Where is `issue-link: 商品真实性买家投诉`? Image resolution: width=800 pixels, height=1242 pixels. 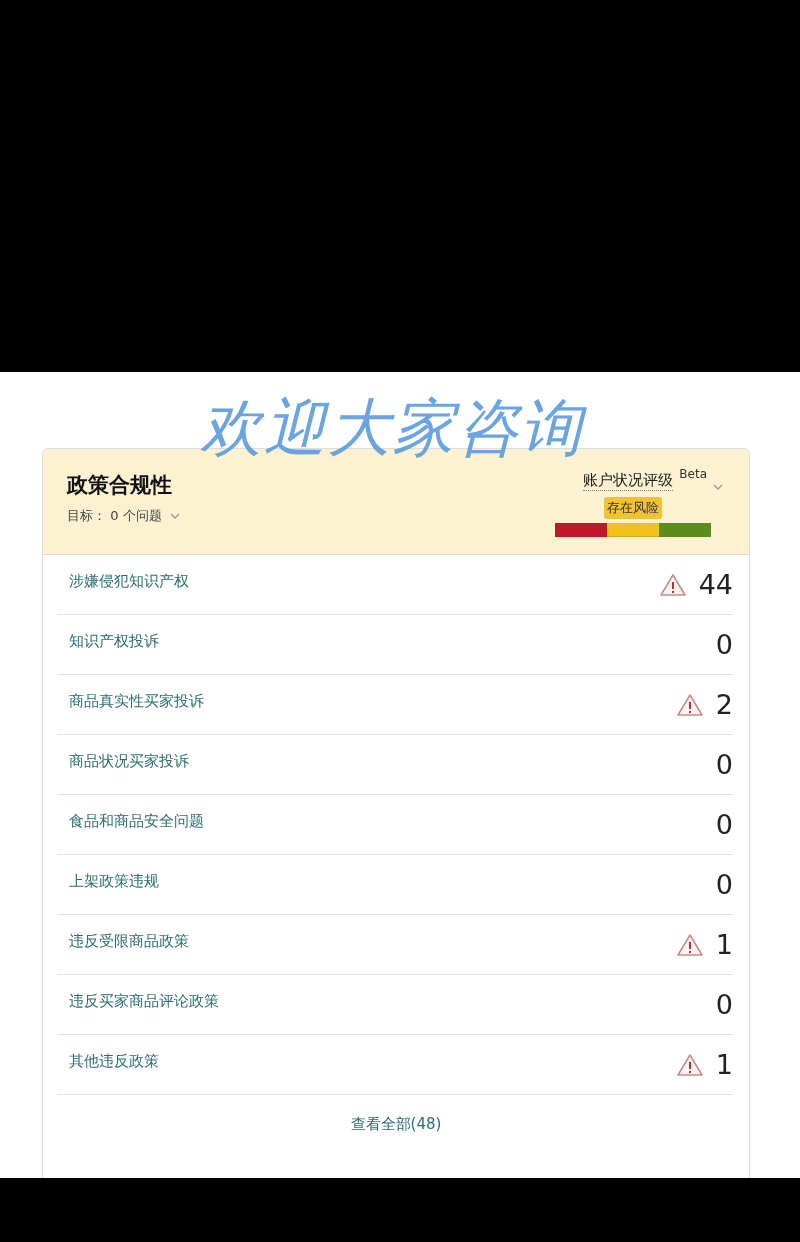 issue-link: 商品真实性买家投诉 is located at coordinates (136, 701).